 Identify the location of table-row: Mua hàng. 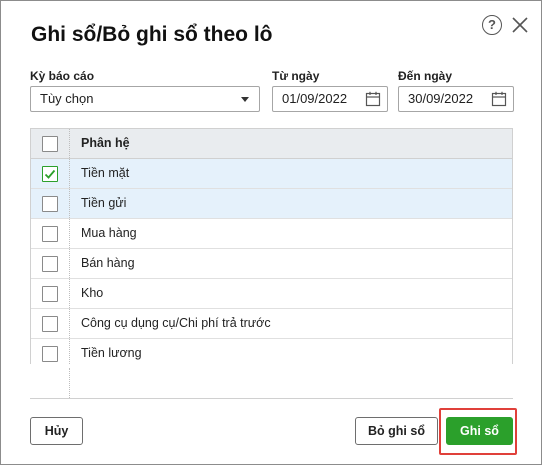
(271, 234).